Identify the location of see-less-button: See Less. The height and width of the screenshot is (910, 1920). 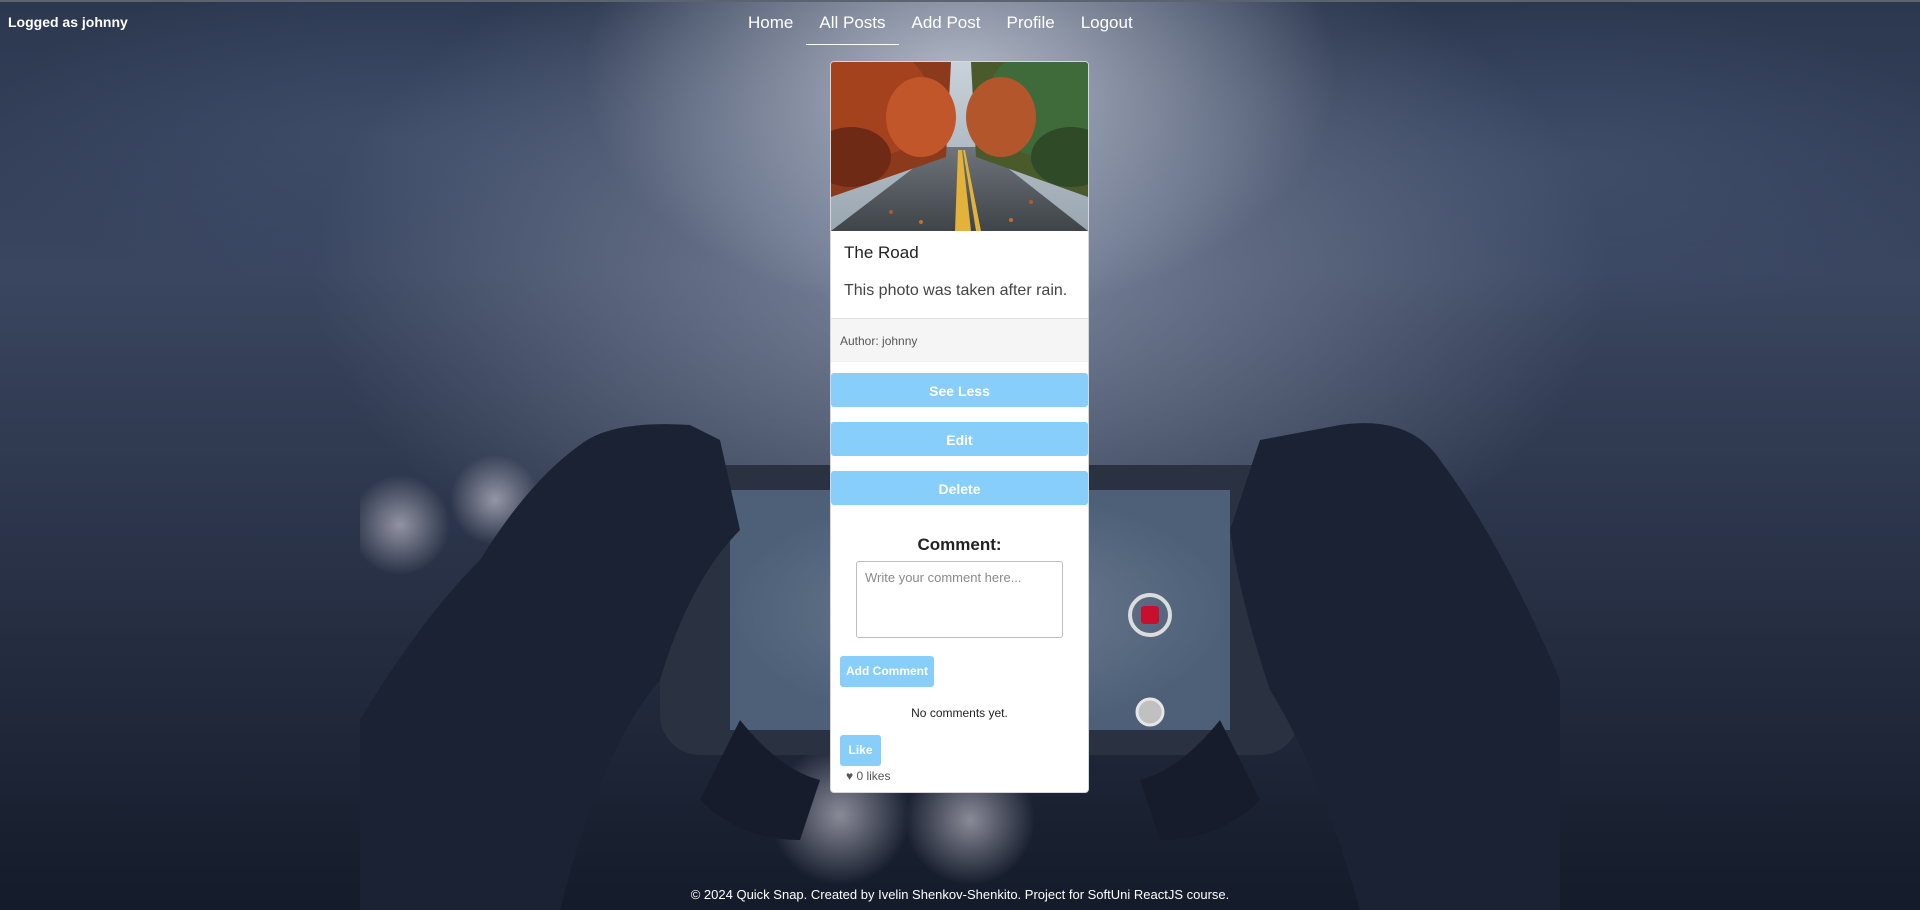
(959, 390).